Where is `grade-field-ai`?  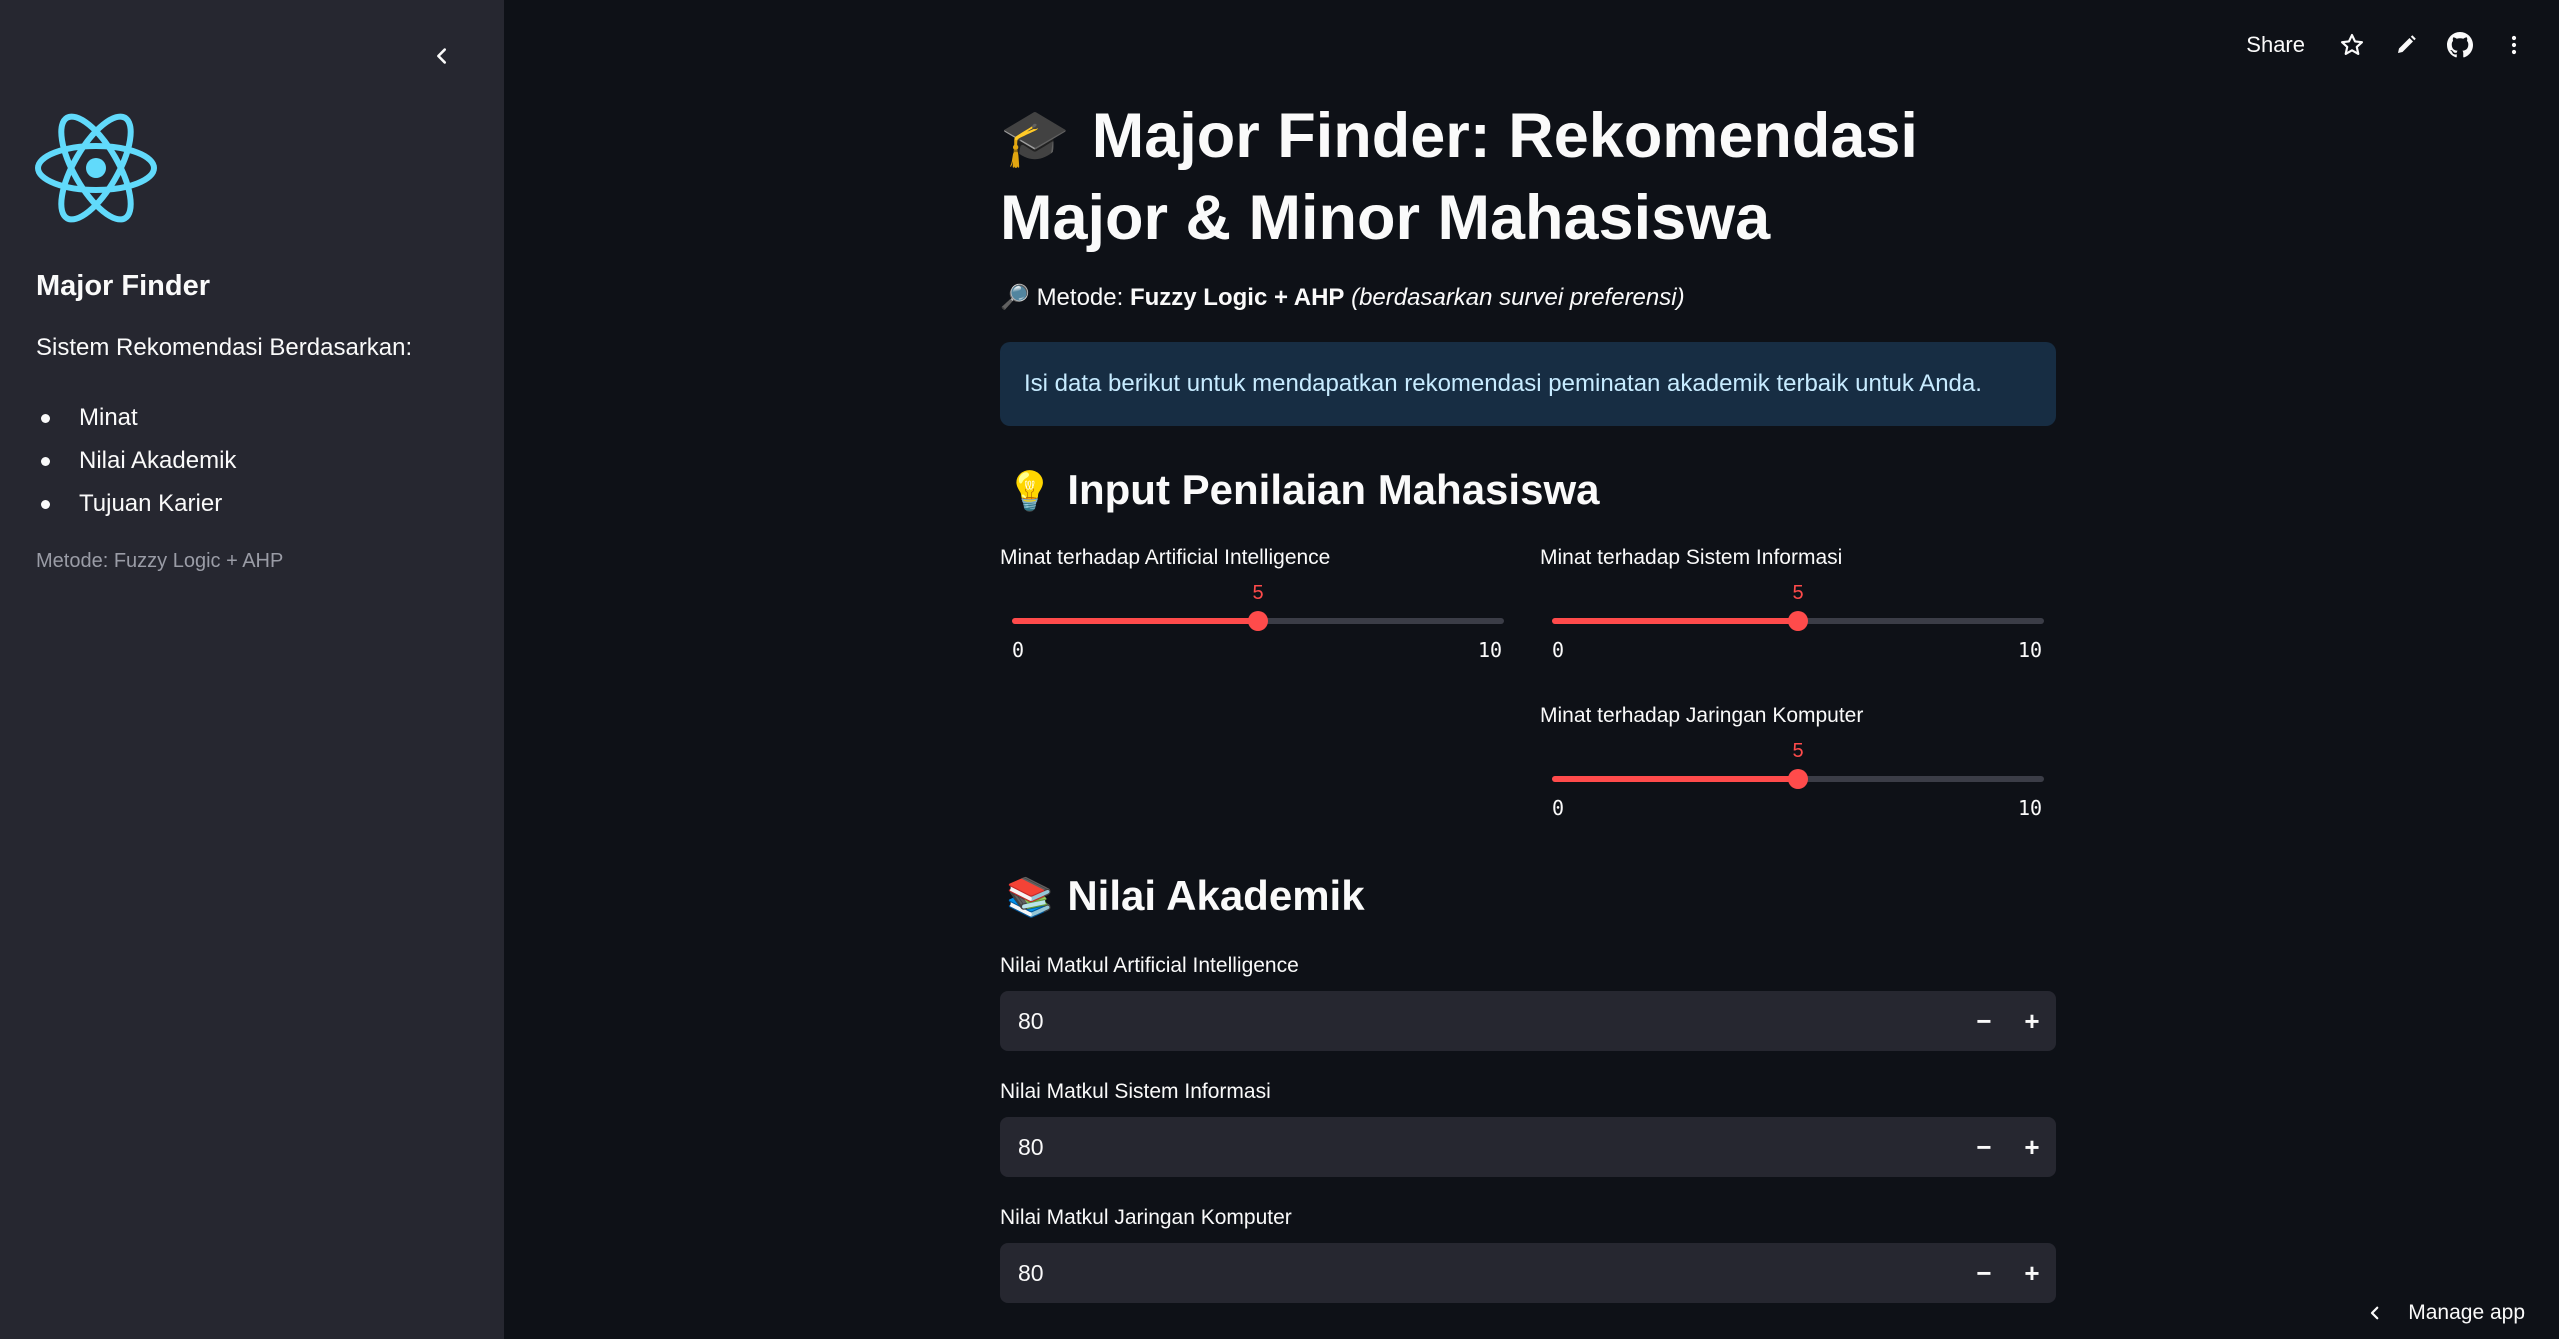 grade-field-ai is located at coordinates (1480, 1021).